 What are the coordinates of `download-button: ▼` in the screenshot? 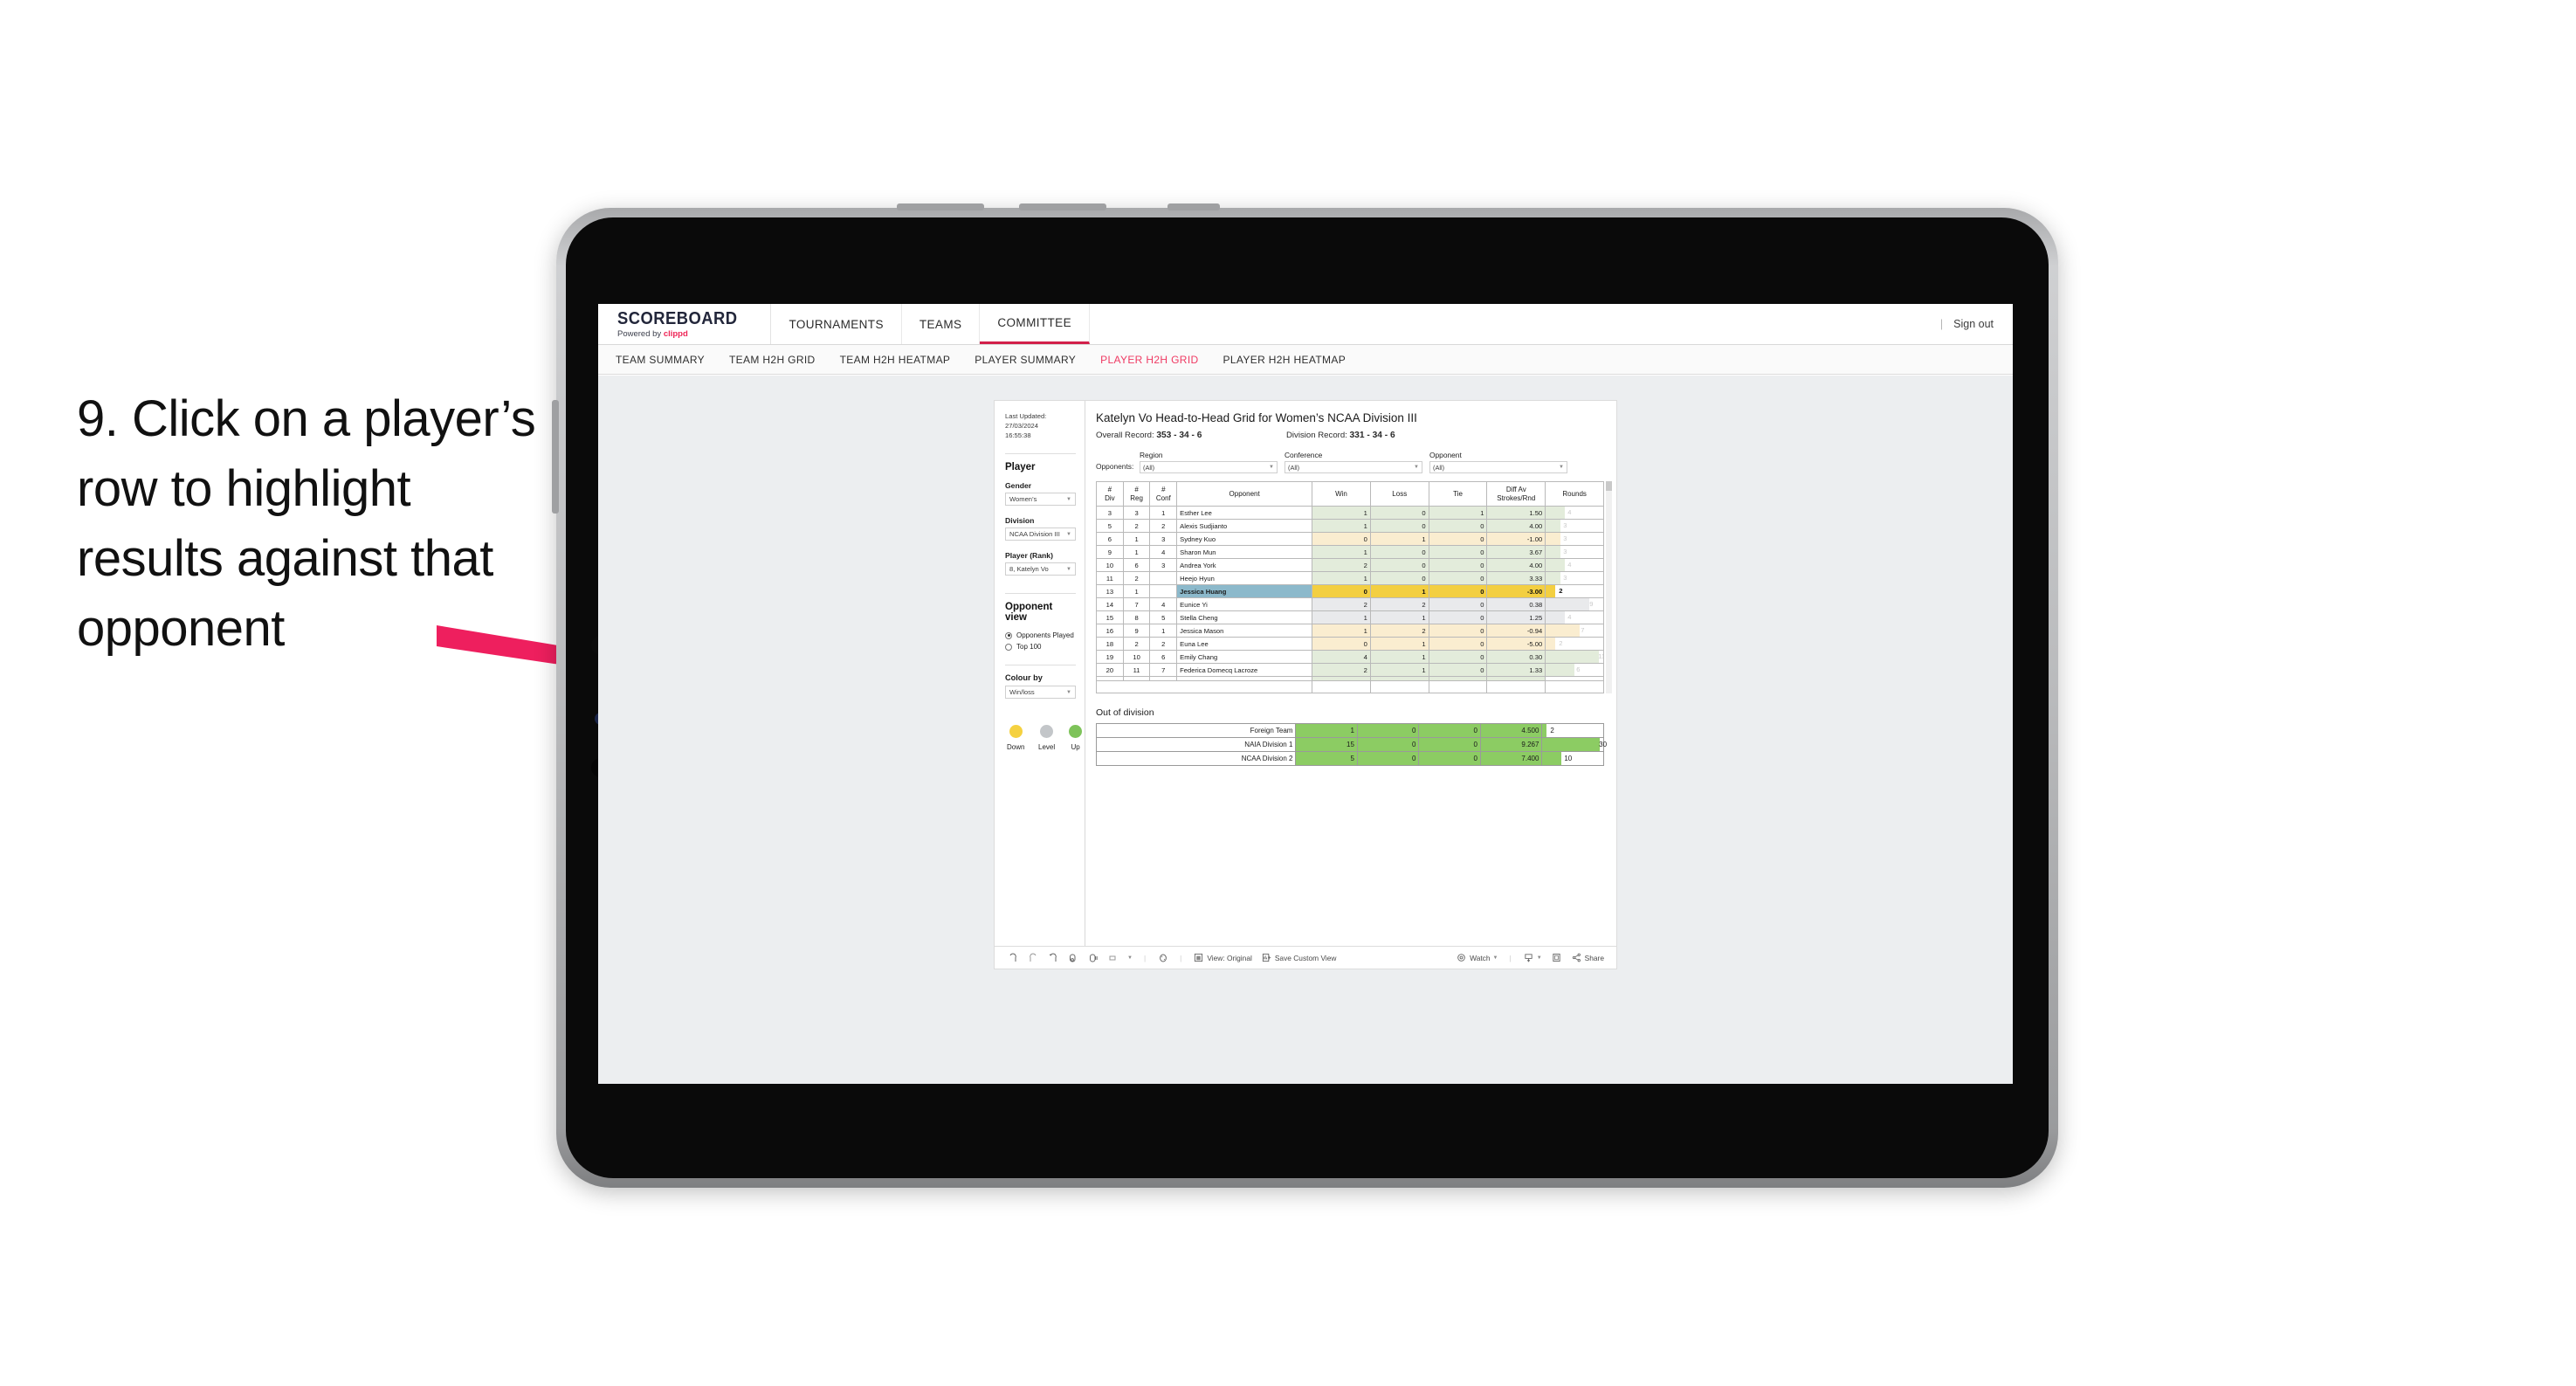 It's located at (1532, 957).